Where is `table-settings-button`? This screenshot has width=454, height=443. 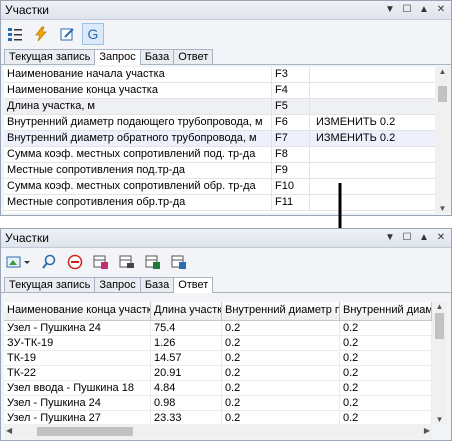 table-settings-button is located at coordinates (179, 262).